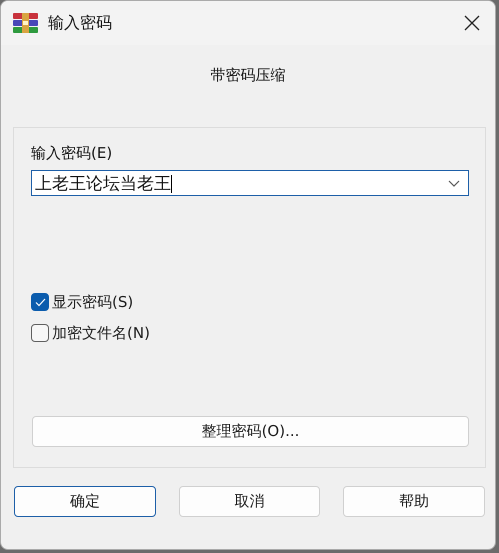 The image size is (499, 553). I want to click on window-title: 输入密码, so click(80, 23).